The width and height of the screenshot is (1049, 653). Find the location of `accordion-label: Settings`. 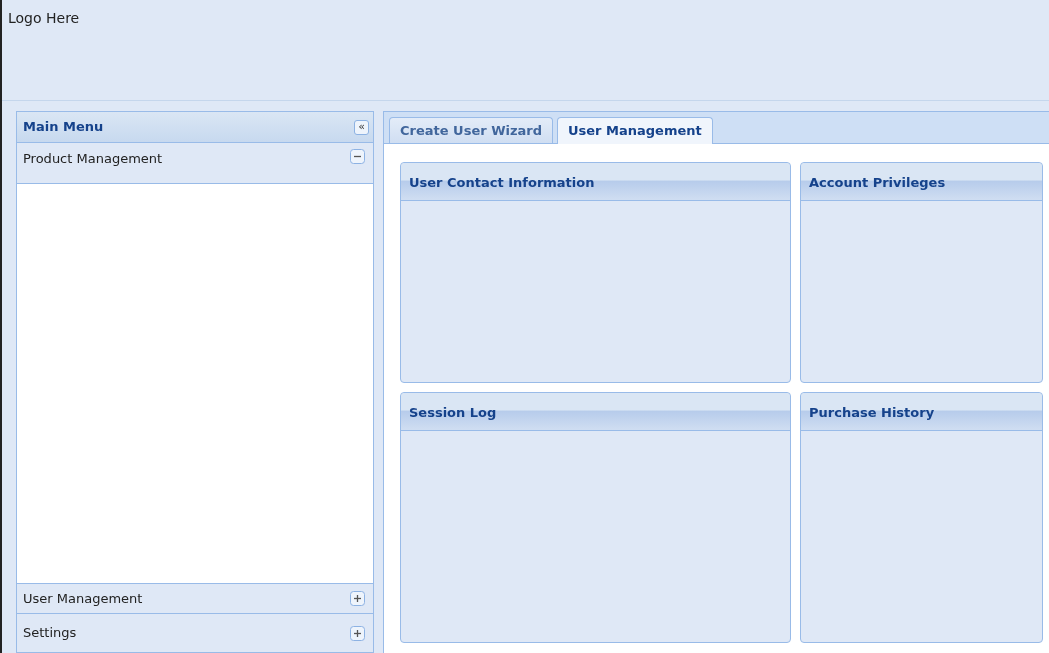

accordion-label: Settings is located at coordinates (50, 633).